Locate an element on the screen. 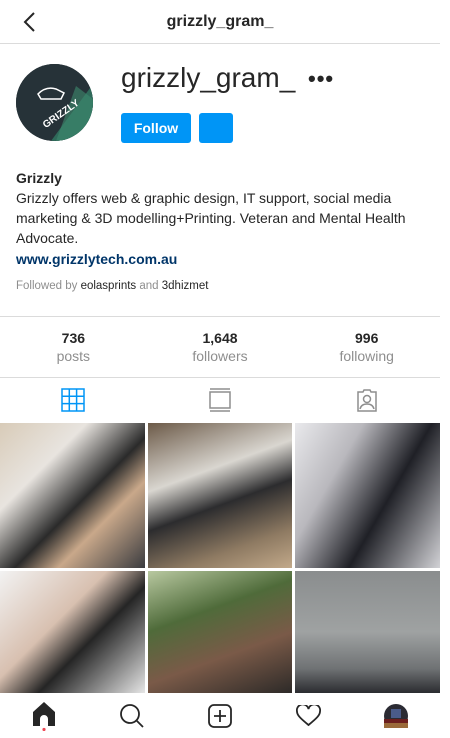 The image size is (450, 738). tagged-icon is located at coordinates (366, 400).